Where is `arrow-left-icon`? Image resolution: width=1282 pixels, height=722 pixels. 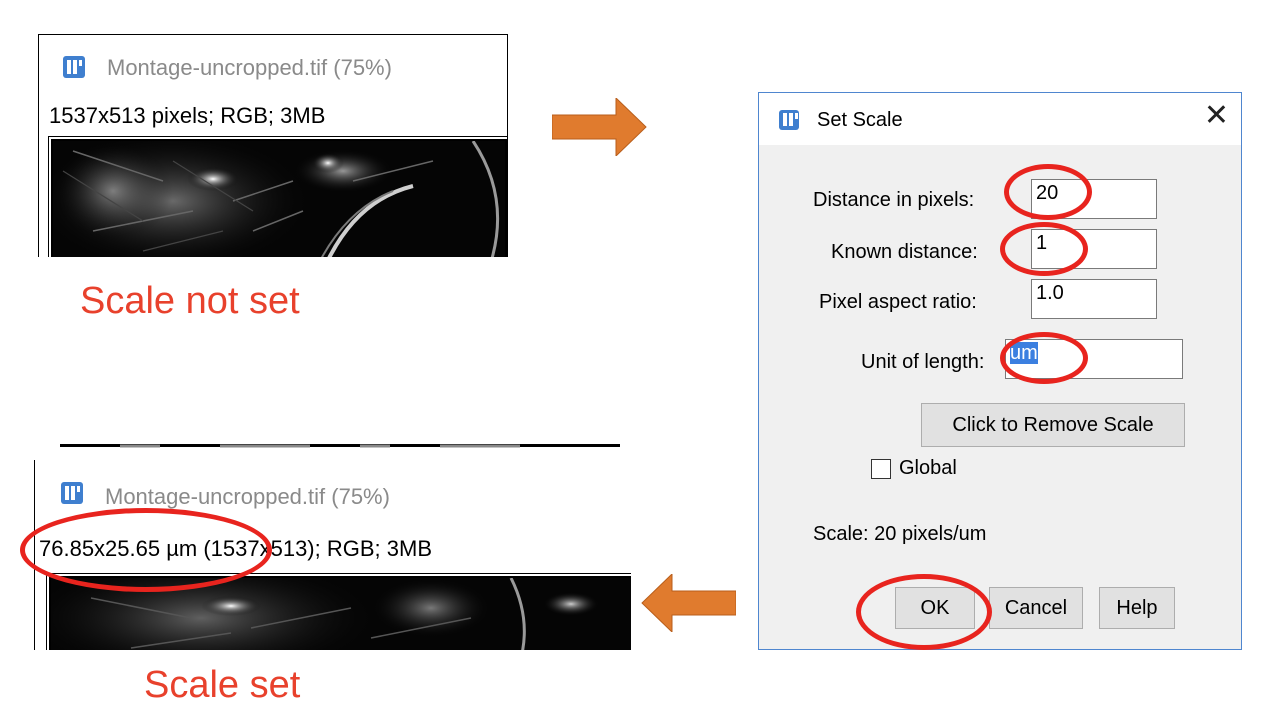
arrow-left-icon is located at coordinates (688, 603).